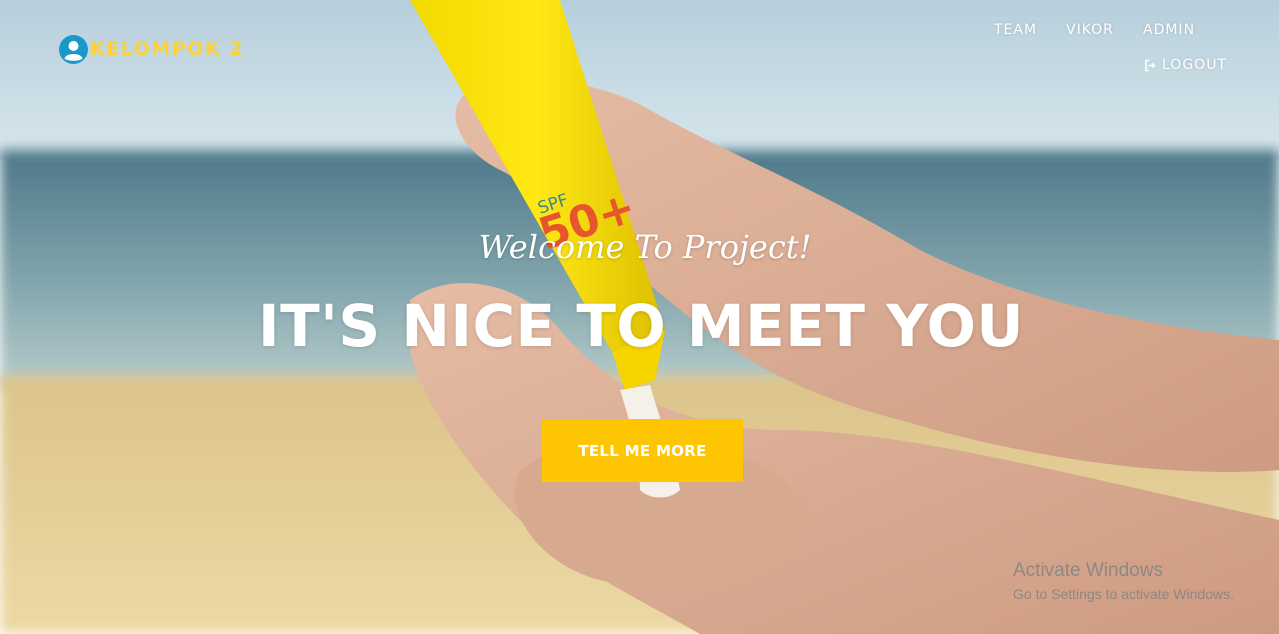 Image resolution: width=1279 pixels, height=634 pixels. I want to click on nav-link-admin: ADMIN, so click(1169, 30).